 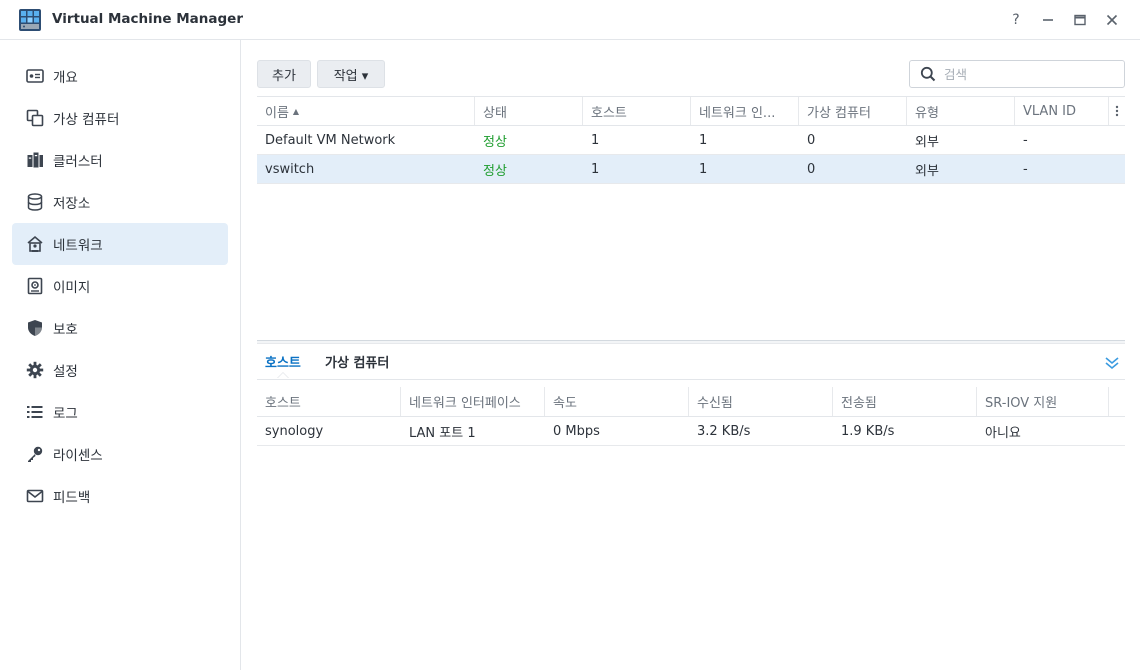 What do you see at coordinates (617, 401) in the screenshot?
I see `column-header-speed: 속도` at bounding box center [617, 401].